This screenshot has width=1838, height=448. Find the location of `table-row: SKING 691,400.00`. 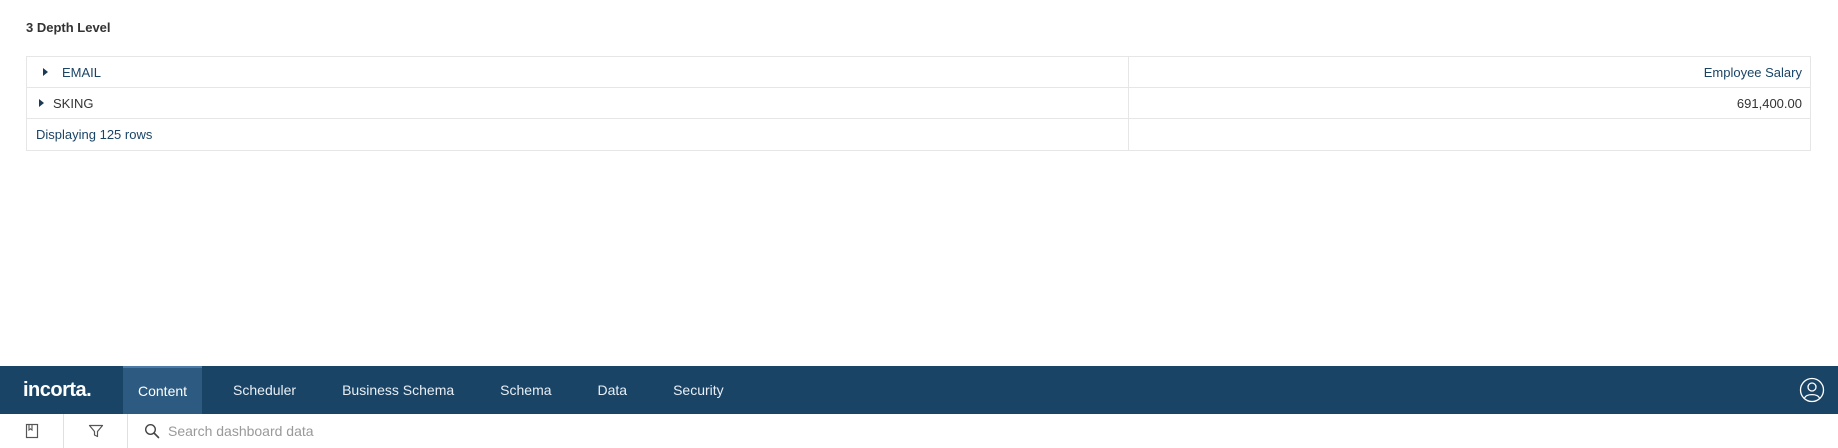

table-row: SKING 691,400.00 is located at coordinates (918, 103).